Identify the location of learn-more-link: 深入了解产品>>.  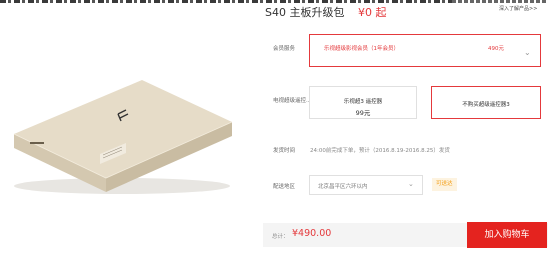
(518, 8).